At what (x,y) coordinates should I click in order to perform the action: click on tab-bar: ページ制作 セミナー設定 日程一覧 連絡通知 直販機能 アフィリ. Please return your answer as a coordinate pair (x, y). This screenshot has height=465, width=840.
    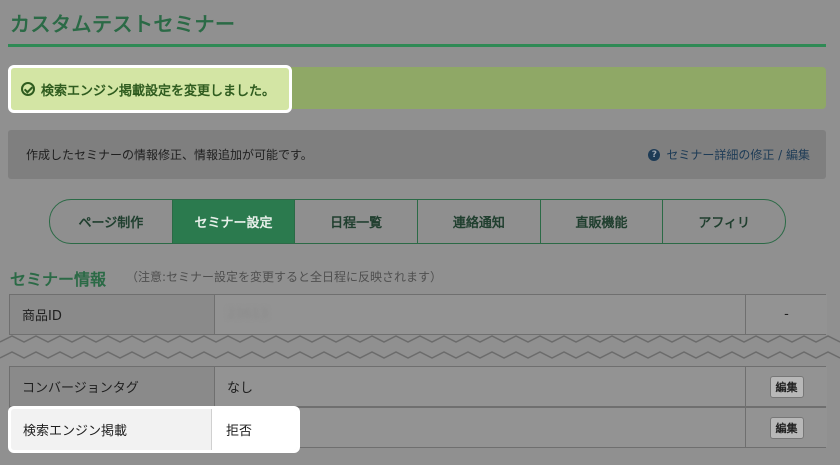
    Looking at the image, I should click on (417, 221).